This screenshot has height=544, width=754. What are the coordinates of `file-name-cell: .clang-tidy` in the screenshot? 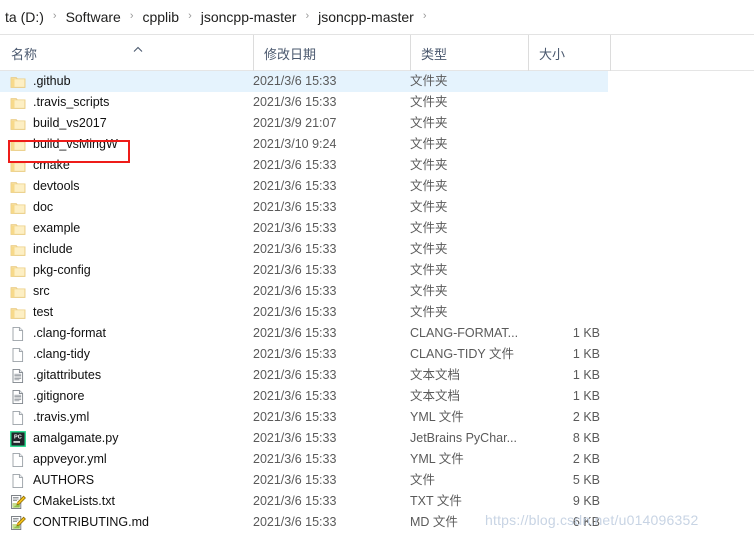 It's located at (50, 354).